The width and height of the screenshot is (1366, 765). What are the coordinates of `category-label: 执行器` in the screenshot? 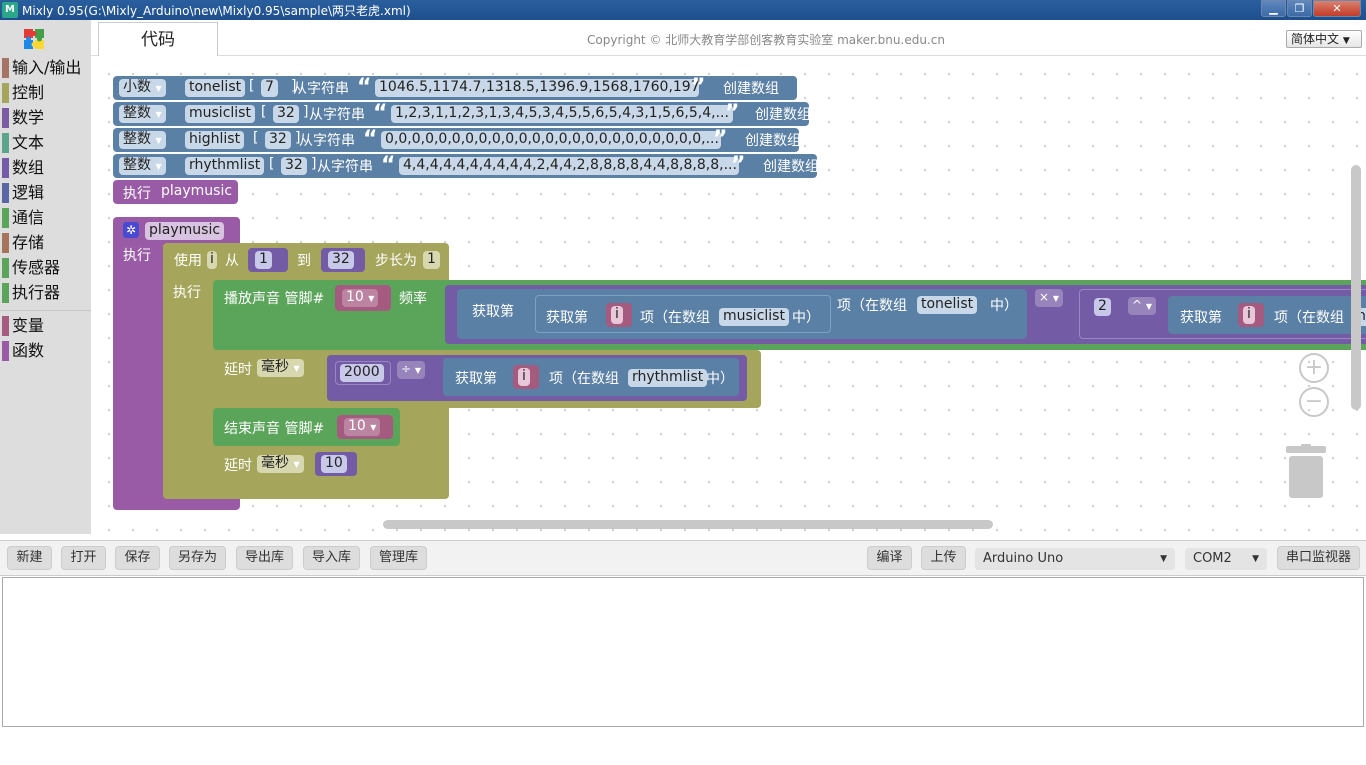 It's located at (36, 292).